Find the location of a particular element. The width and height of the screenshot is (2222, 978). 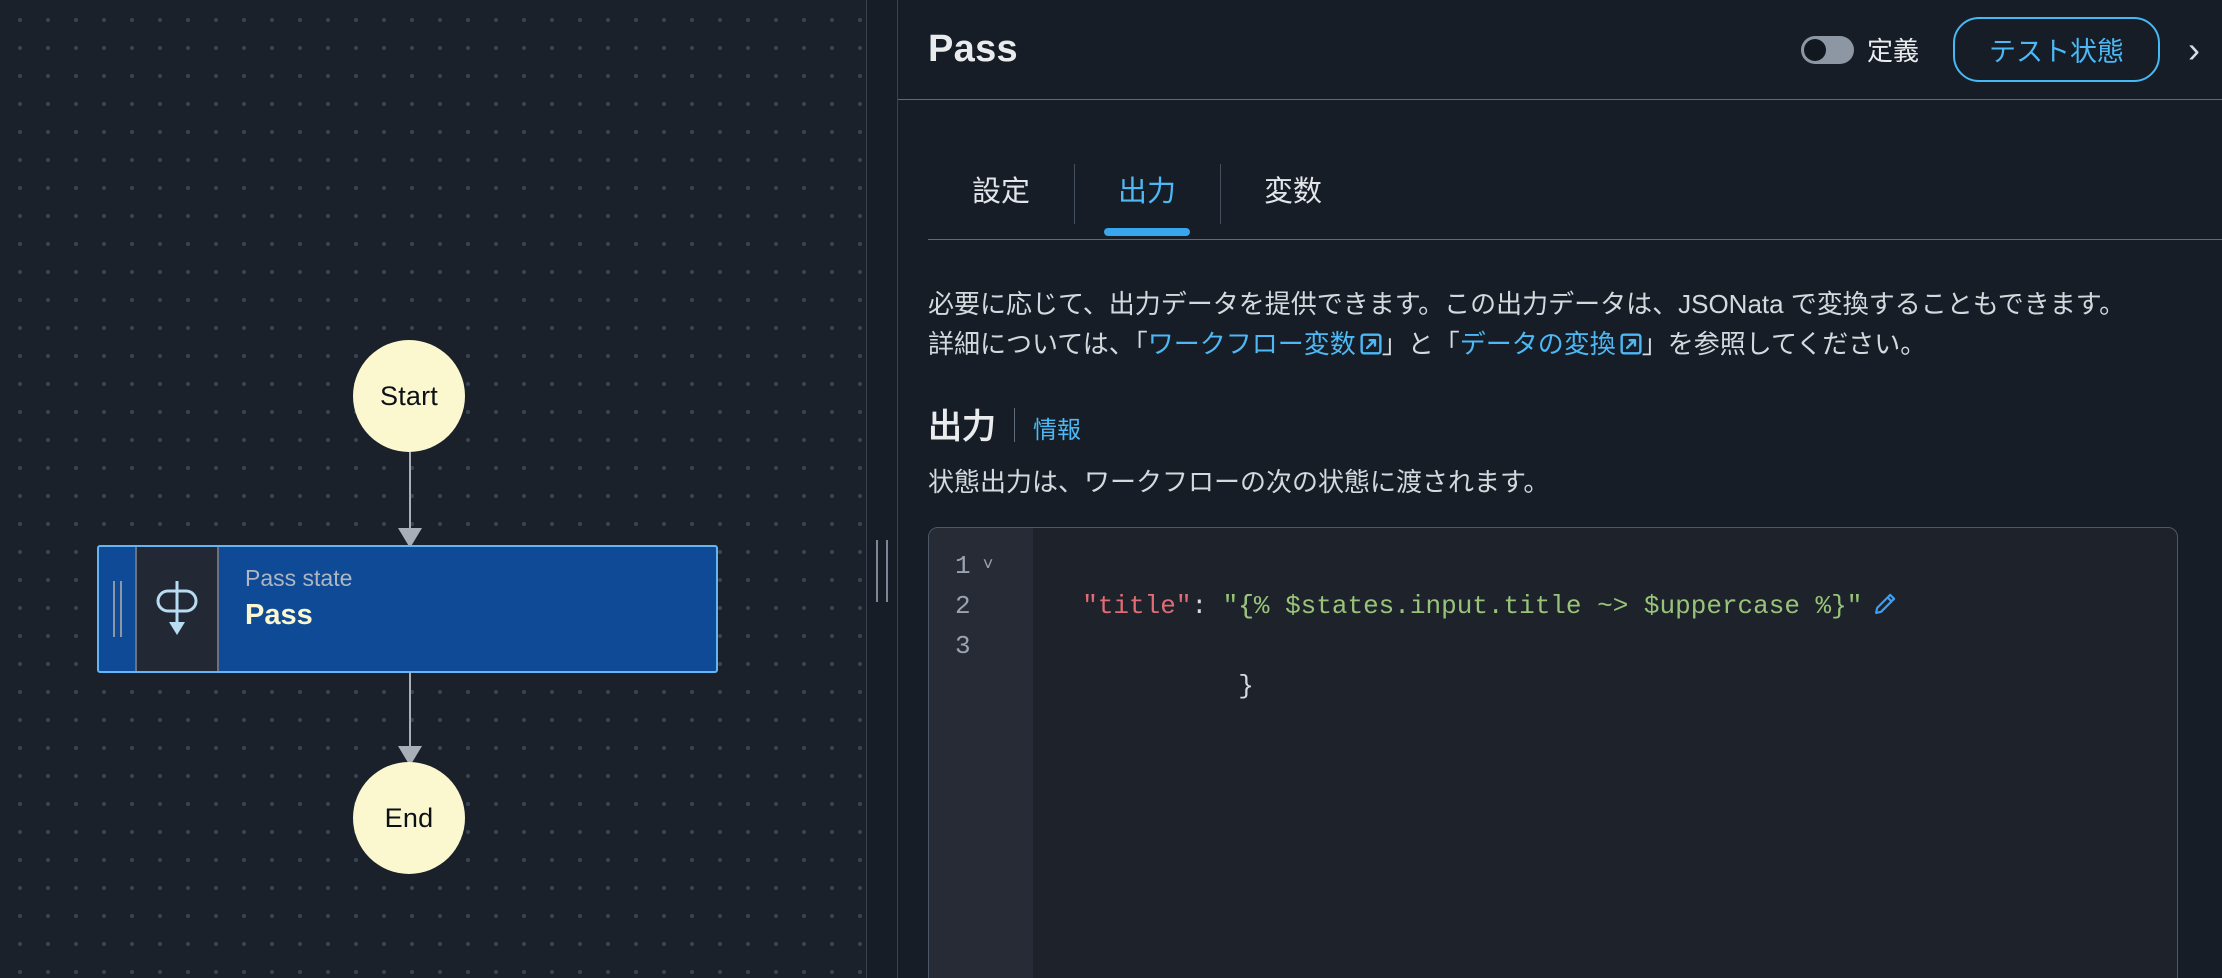

panel-header-actions: 定義 テスト状態 › is located at coordinates (2011, 49).